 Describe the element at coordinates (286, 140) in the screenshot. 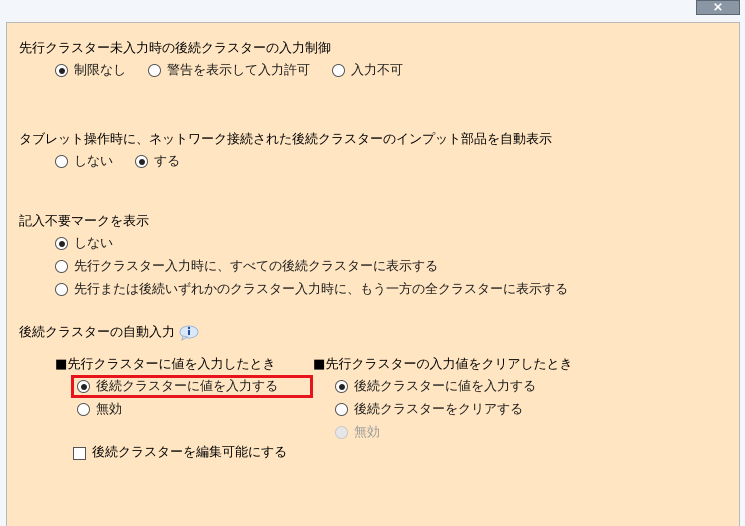

I see `section-title: タブレット操作時に、ネットワーク接続された後続クラスターのインプット部品を自動表示` at that location.